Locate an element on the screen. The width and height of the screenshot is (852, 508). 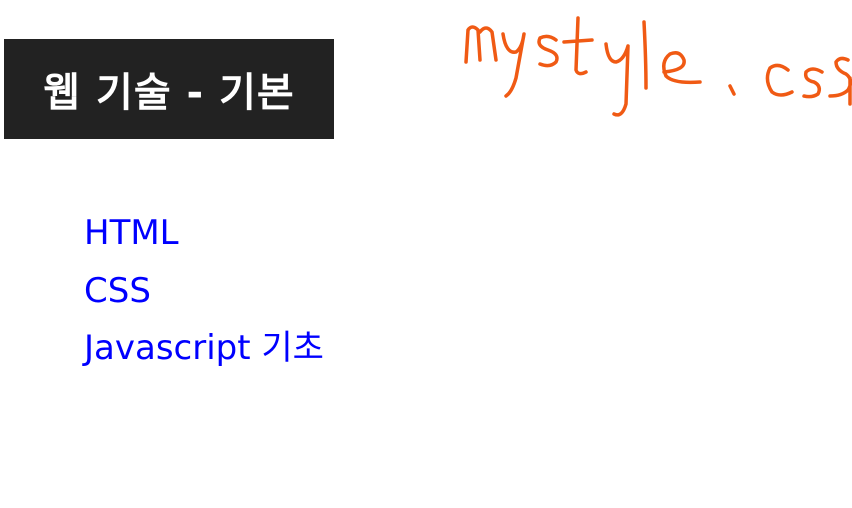
page-title-text: 웹 기술 - 기본 is located at coordinates (169, 93).